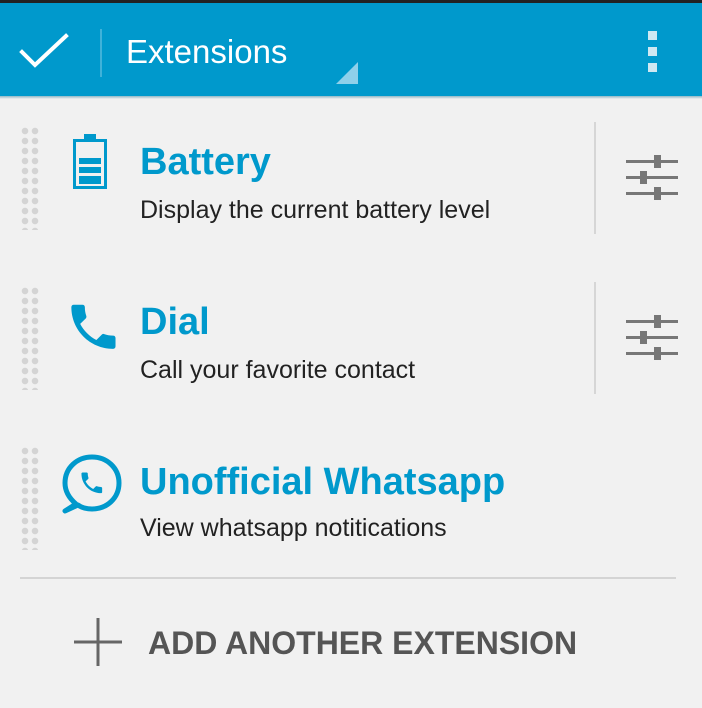 The width and height of the screenshot is (702, 708). Describe the element at coordinates (175, 322) in the screenshot. I see `extension-title: Dial` at that location.